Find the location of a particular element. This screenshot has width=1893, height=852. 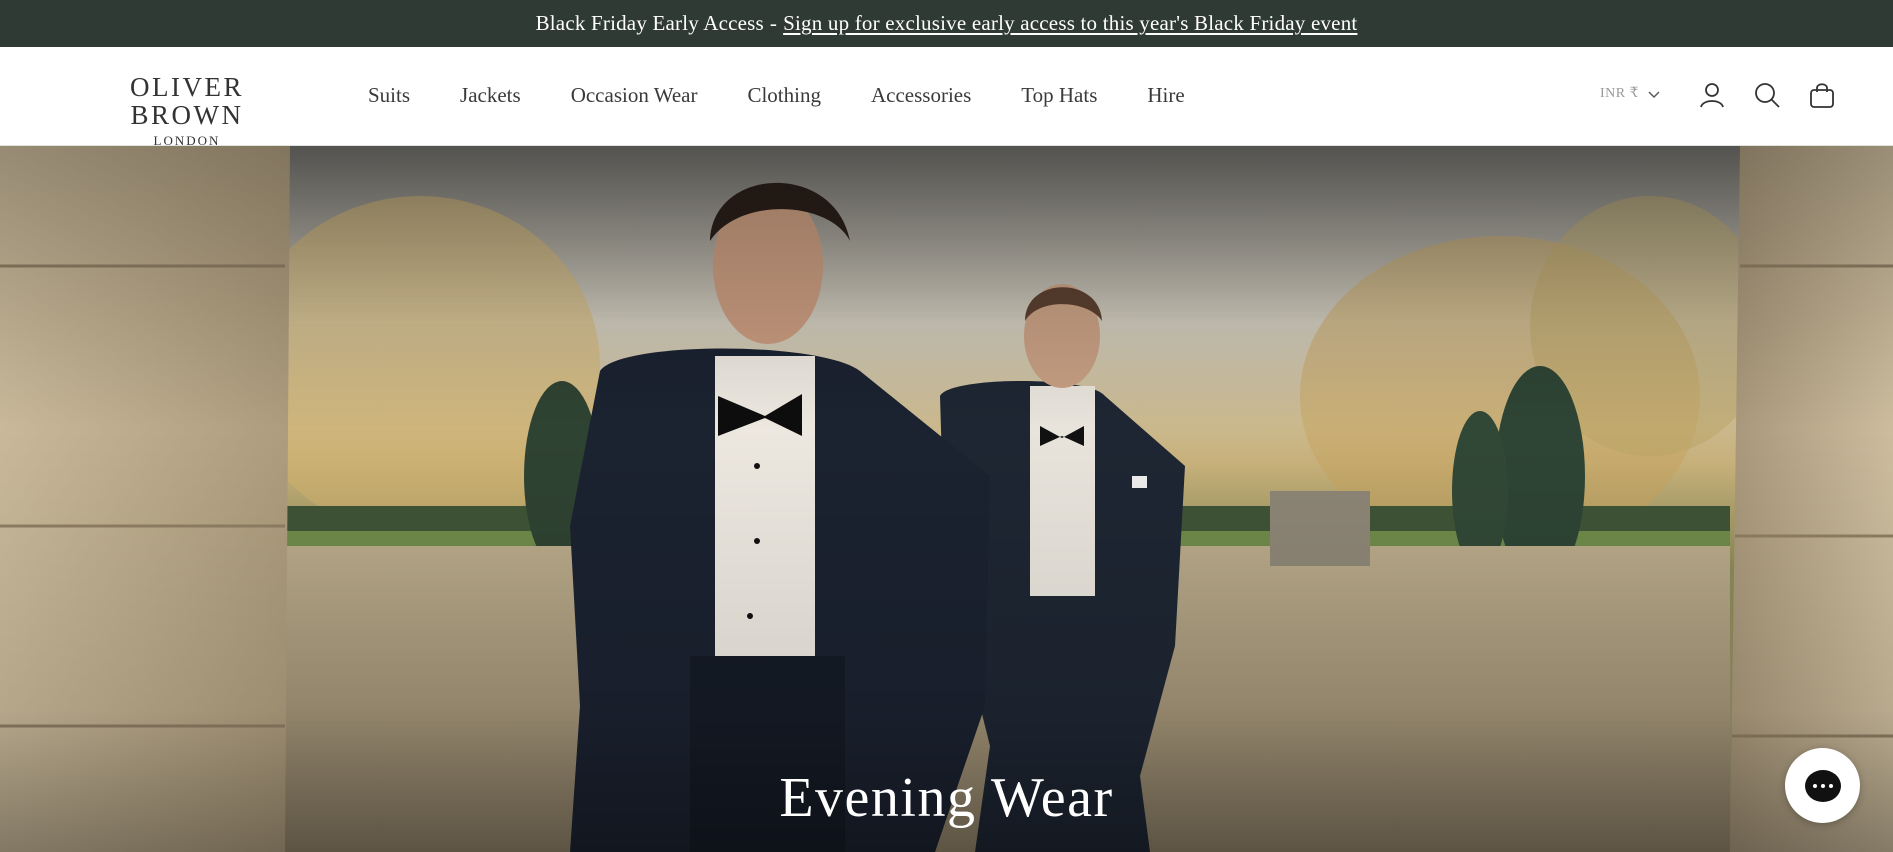

nav-item-hire: Hire is located at coordinates (1165, 95).